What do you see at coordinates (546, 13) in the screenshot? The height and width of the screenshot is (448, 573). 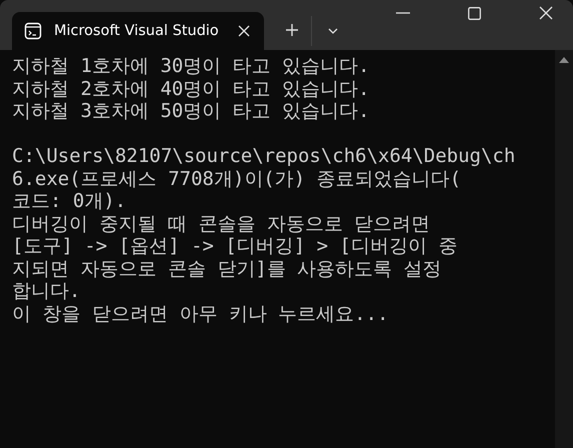 I see `close-icon` at bounding box center [546, 13].